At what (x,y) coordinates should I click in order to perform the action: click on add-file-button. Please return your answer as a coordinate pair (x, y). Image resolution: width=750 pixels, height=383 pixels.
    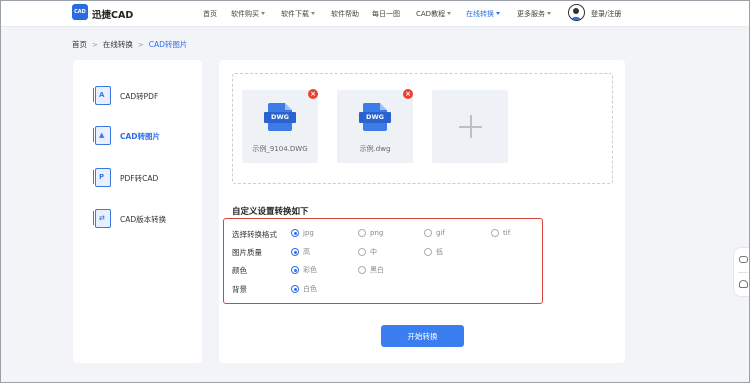
    Looking at the image, I should click on (470, 126).